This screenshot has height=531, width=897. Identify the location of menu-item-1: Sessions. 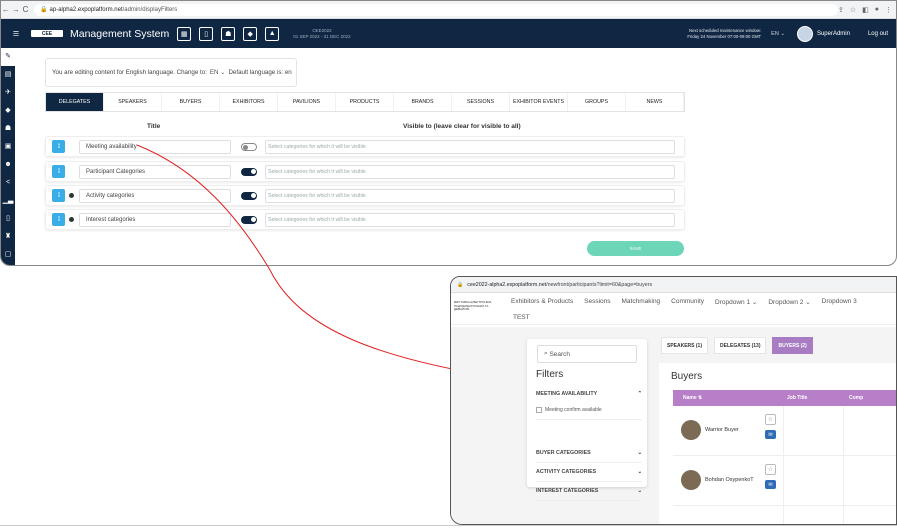
(597, 302).